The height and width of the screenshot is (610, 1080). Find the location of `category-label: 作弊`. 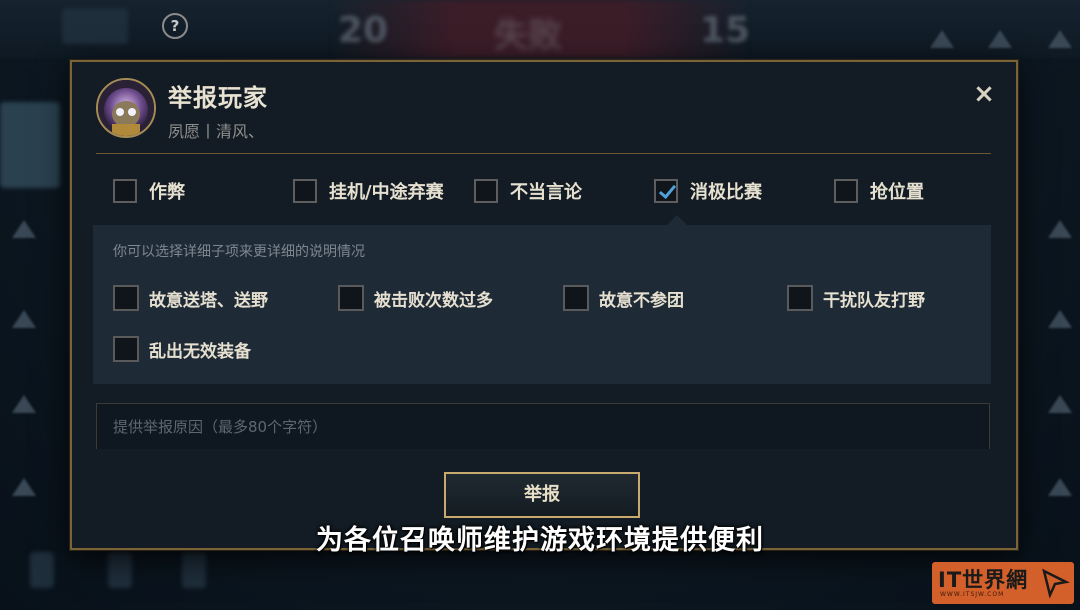

category-label: 作弊 is located at coordinates (167, 192).